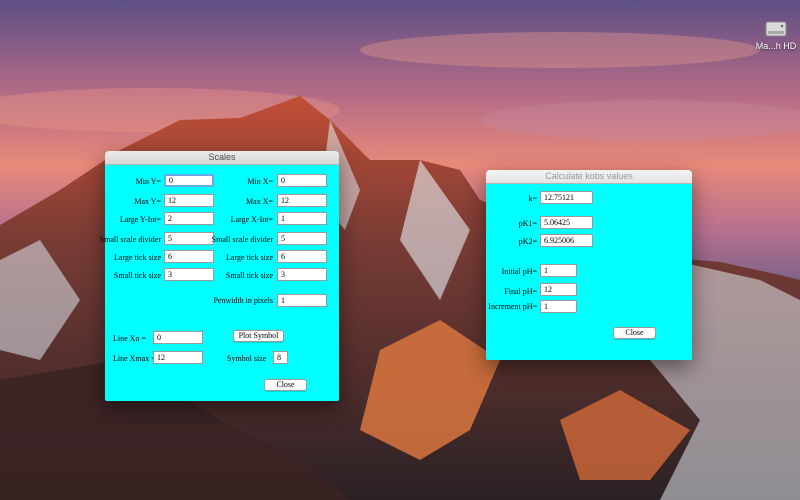 This screenshot has height=500, width=800. Describe the element at coordinates (258, 336) in the screenshot. I see `plot-symbol-button: Plot Symbol` at that location.